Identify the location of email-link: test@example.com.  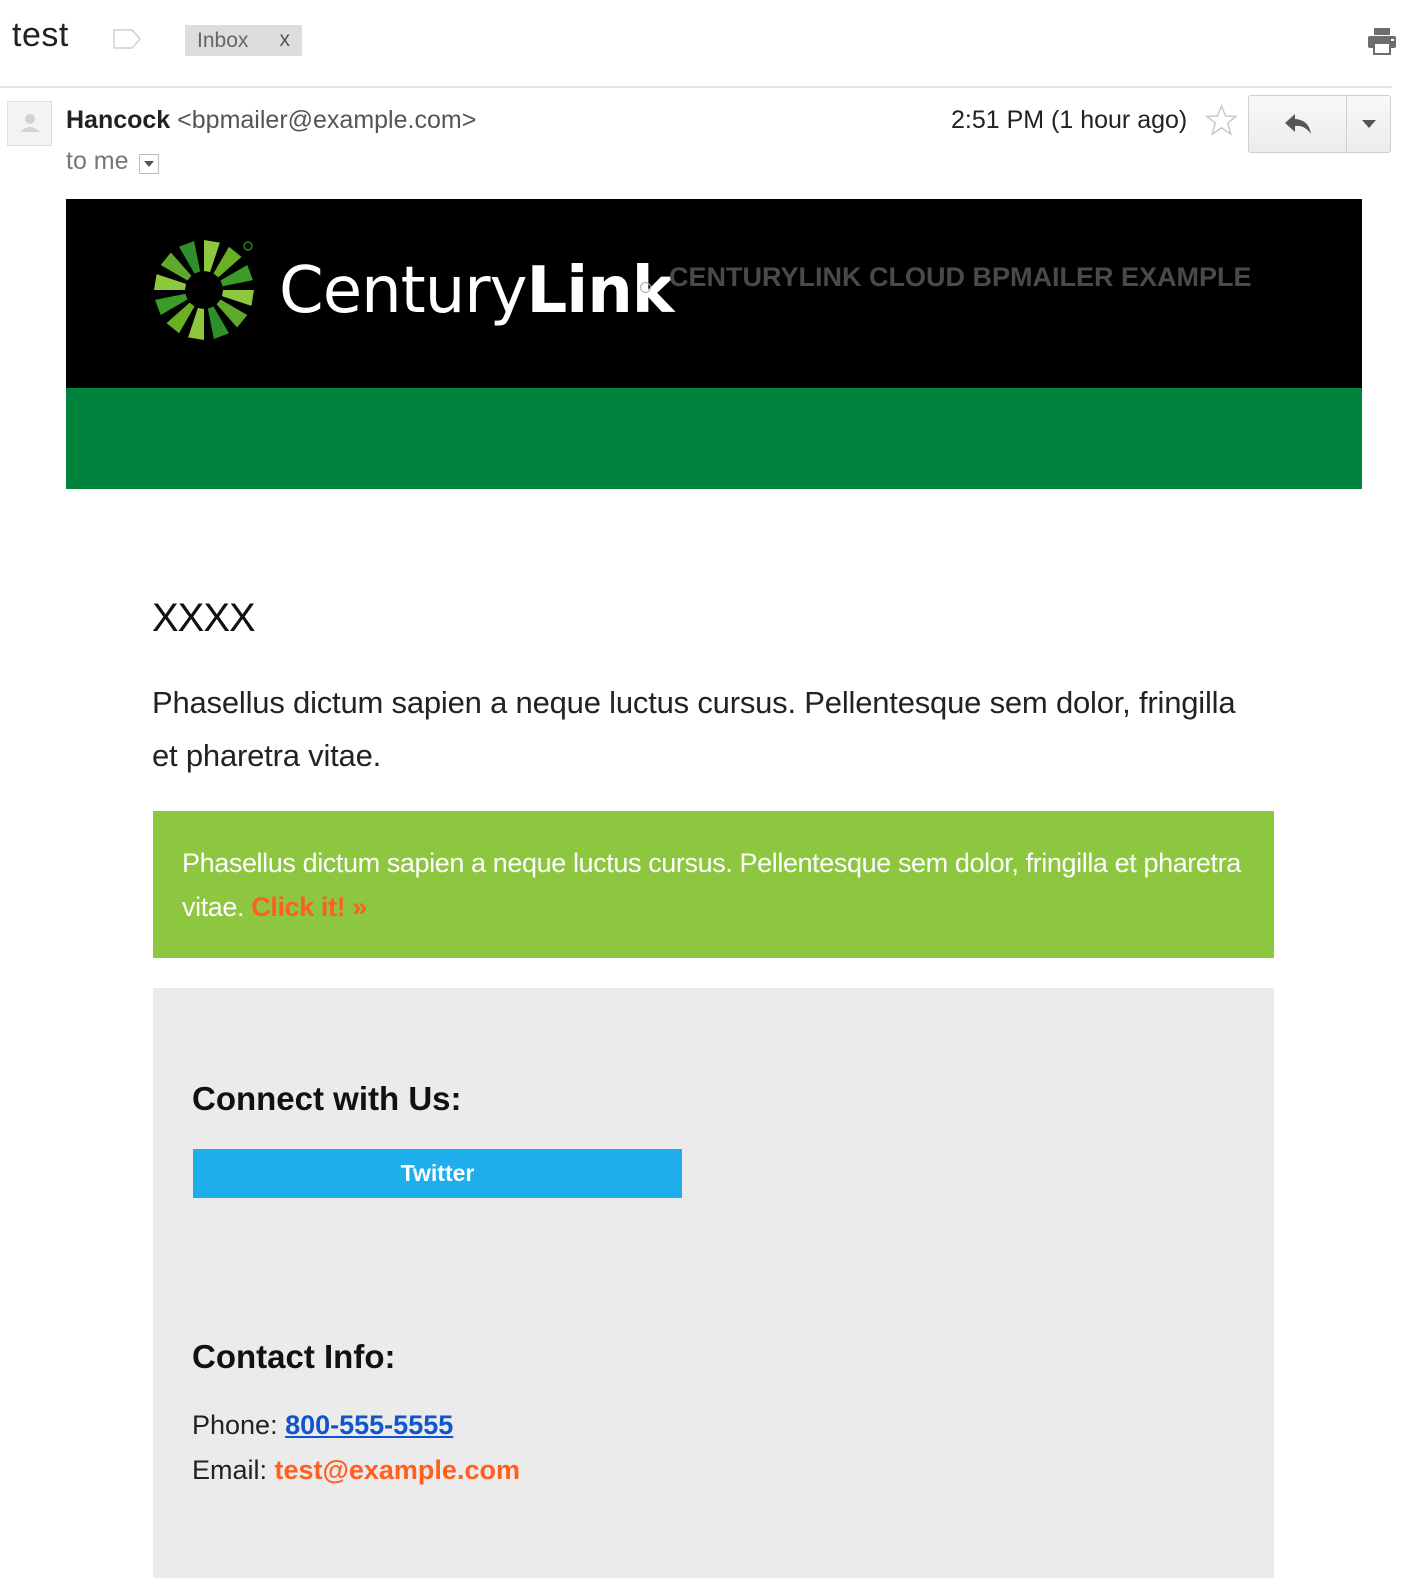
(397, 1470).